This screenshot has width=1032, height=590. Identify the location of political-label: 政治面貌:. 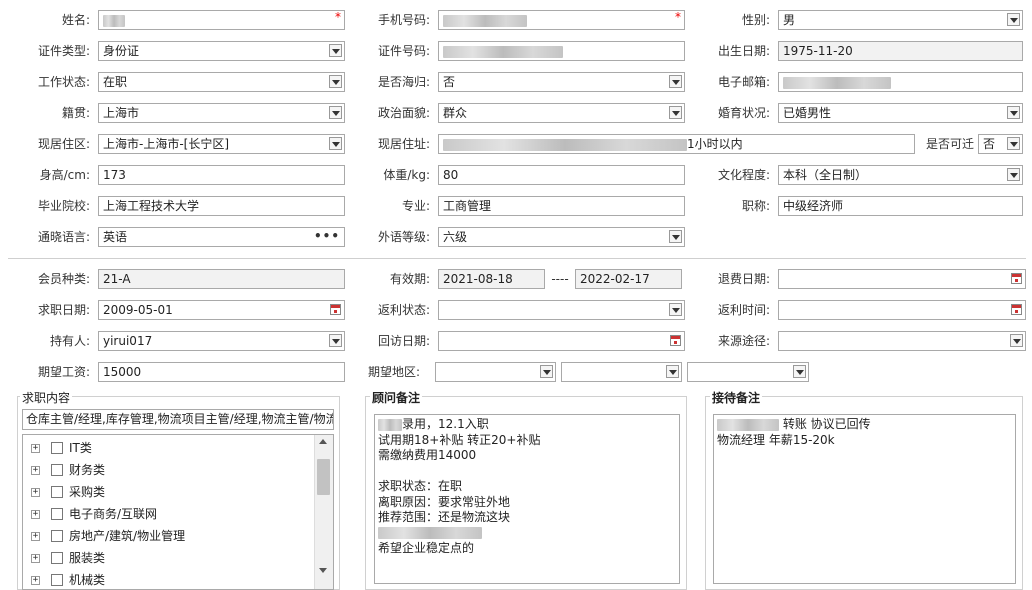
(403, 113).